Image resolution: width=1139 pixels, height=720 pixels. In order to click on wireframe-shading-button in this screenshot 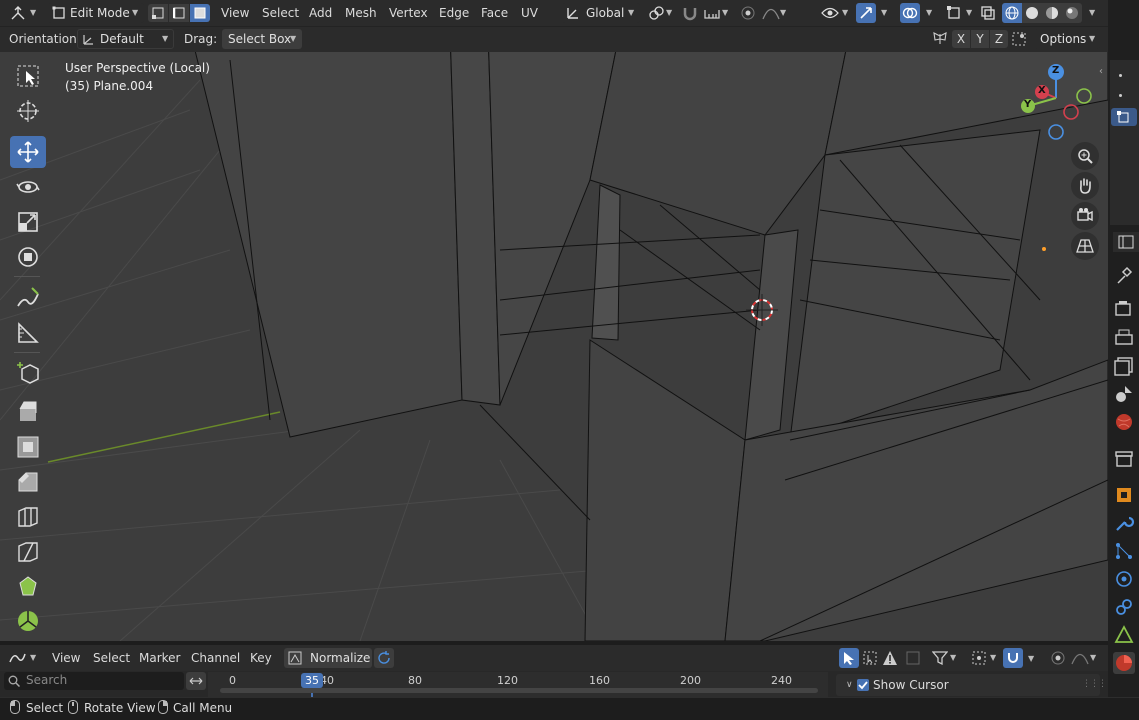, I will do `click(1012, 13)`.